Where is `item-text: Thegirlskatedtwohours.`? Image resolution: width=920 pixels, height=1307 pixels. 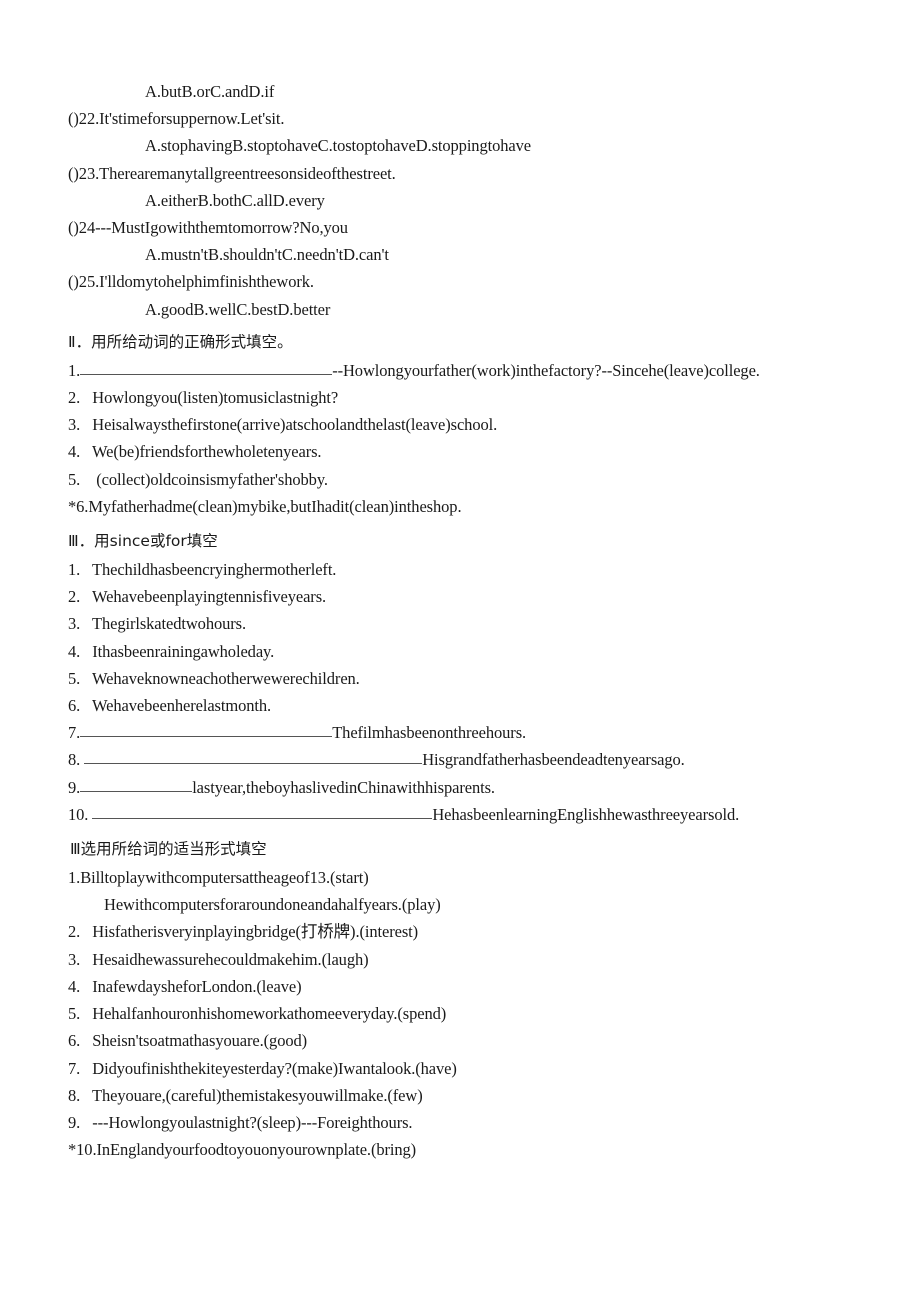 item-text: Thegirlskatedtwohours. is located at coordinates (169, 624).